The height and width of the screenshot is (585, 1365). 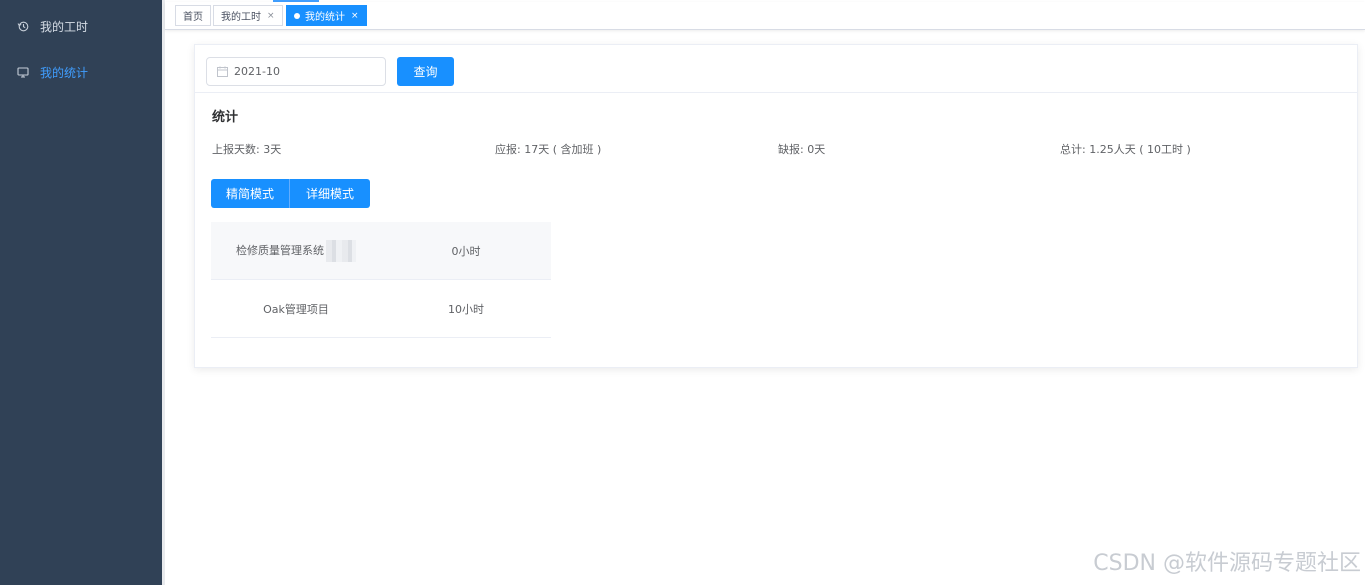 What do you see at coordinates (802, 149) in the screenshot?
I see `missing-days-stat: 缺报: 0天` at bounding box center [802, 149].